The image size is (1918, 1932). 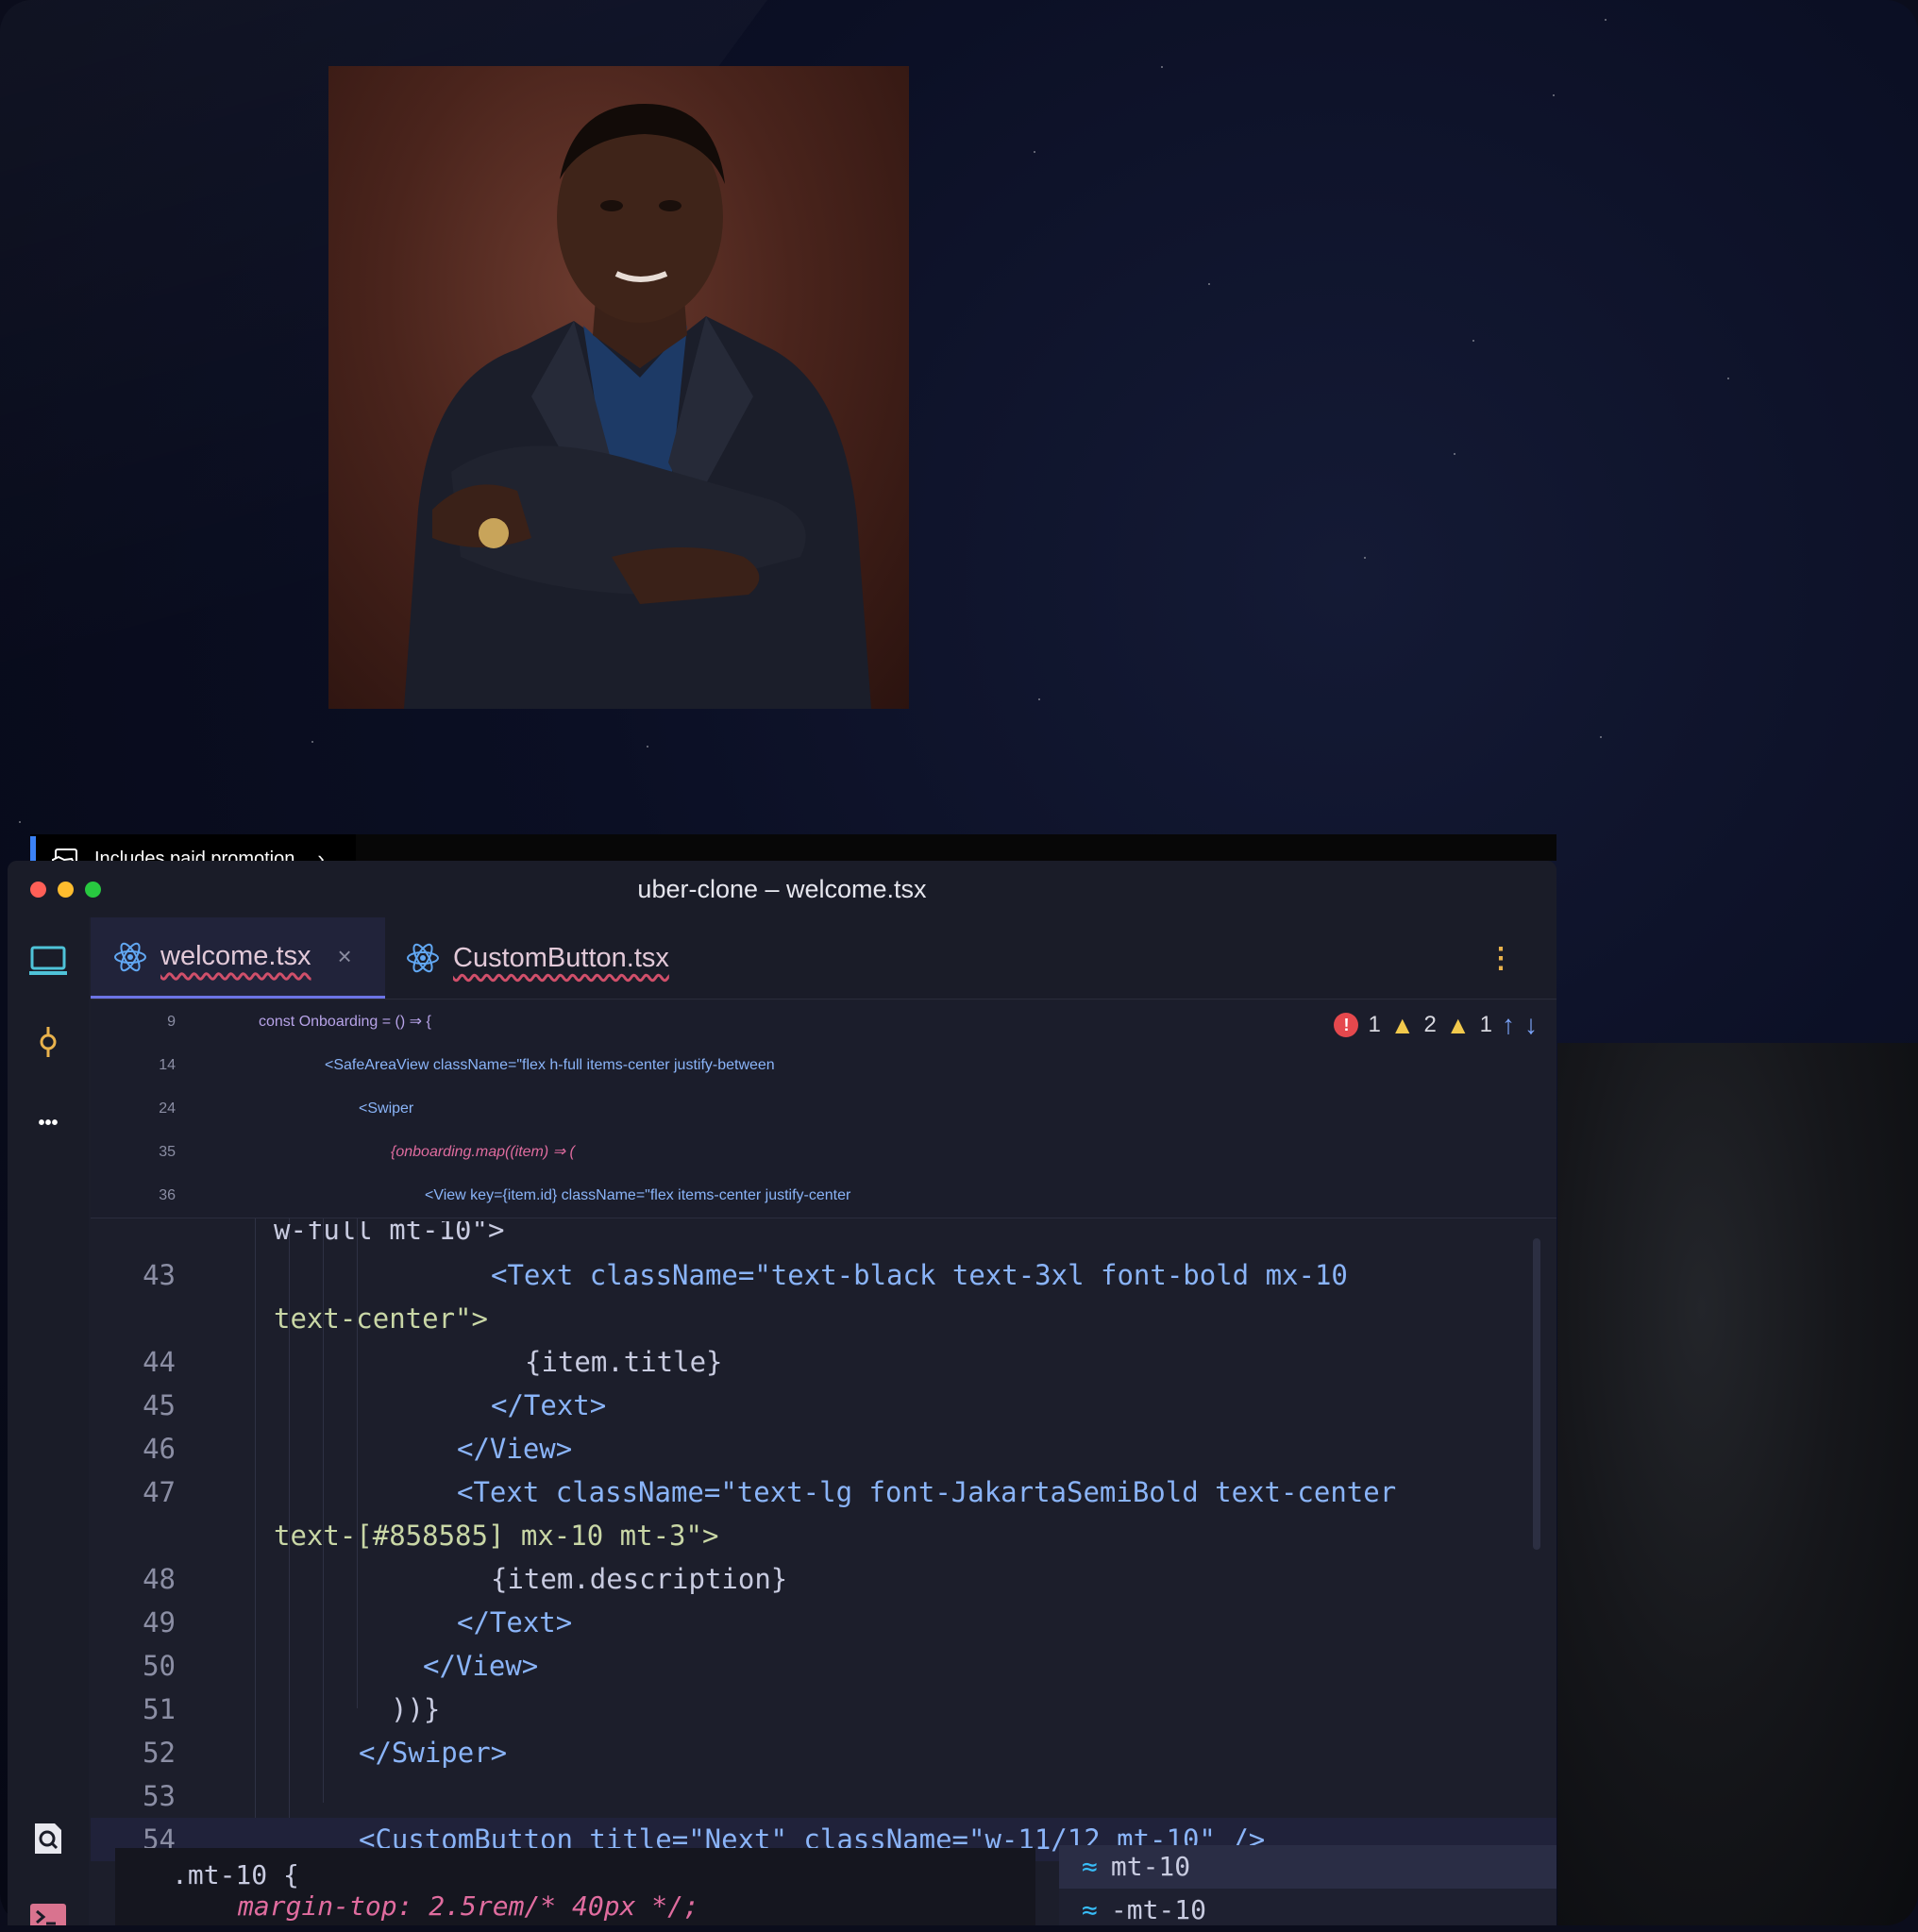 What do you see at coordinates (1375, 1024) in the screenshot?
I see `error-count: 1` at bounding box center [1375, 1024].